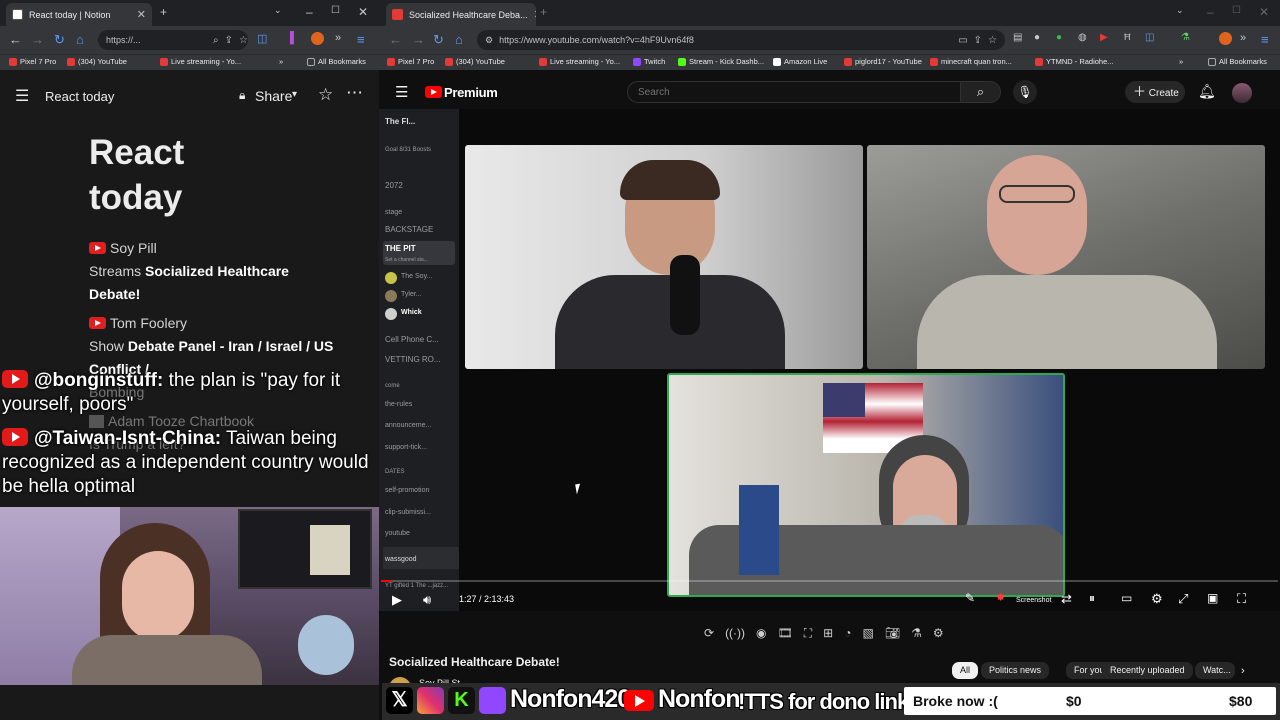 The height and width of the screenshot is (720, 1280). What do you see at coordinates (216, 40) in the screenshot?
I see `zoom-icon: ⌕` at bounding box center [216, 40].